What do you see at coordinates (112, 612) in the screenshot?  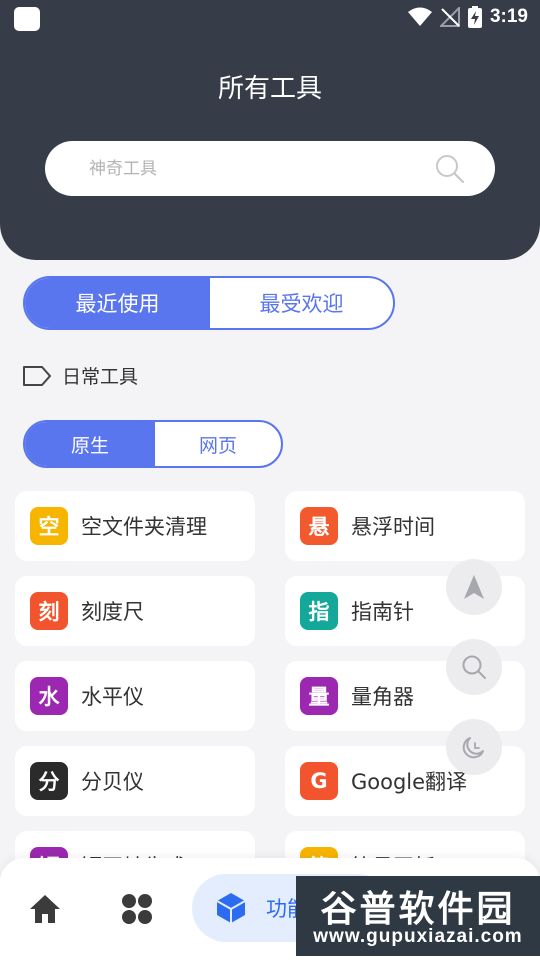 I see `tool-label: 刻度尺` at bounding box center [112, 612].